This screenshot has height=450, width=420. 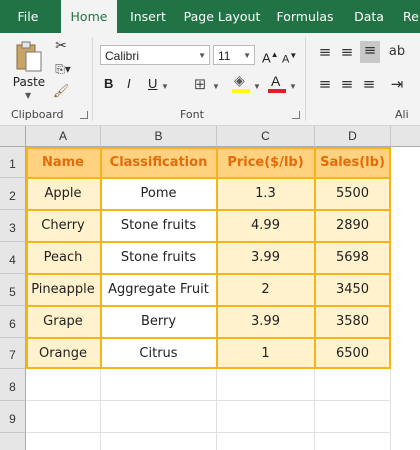 I want to click on table-cell: 2890, so click(x=353, y=226).